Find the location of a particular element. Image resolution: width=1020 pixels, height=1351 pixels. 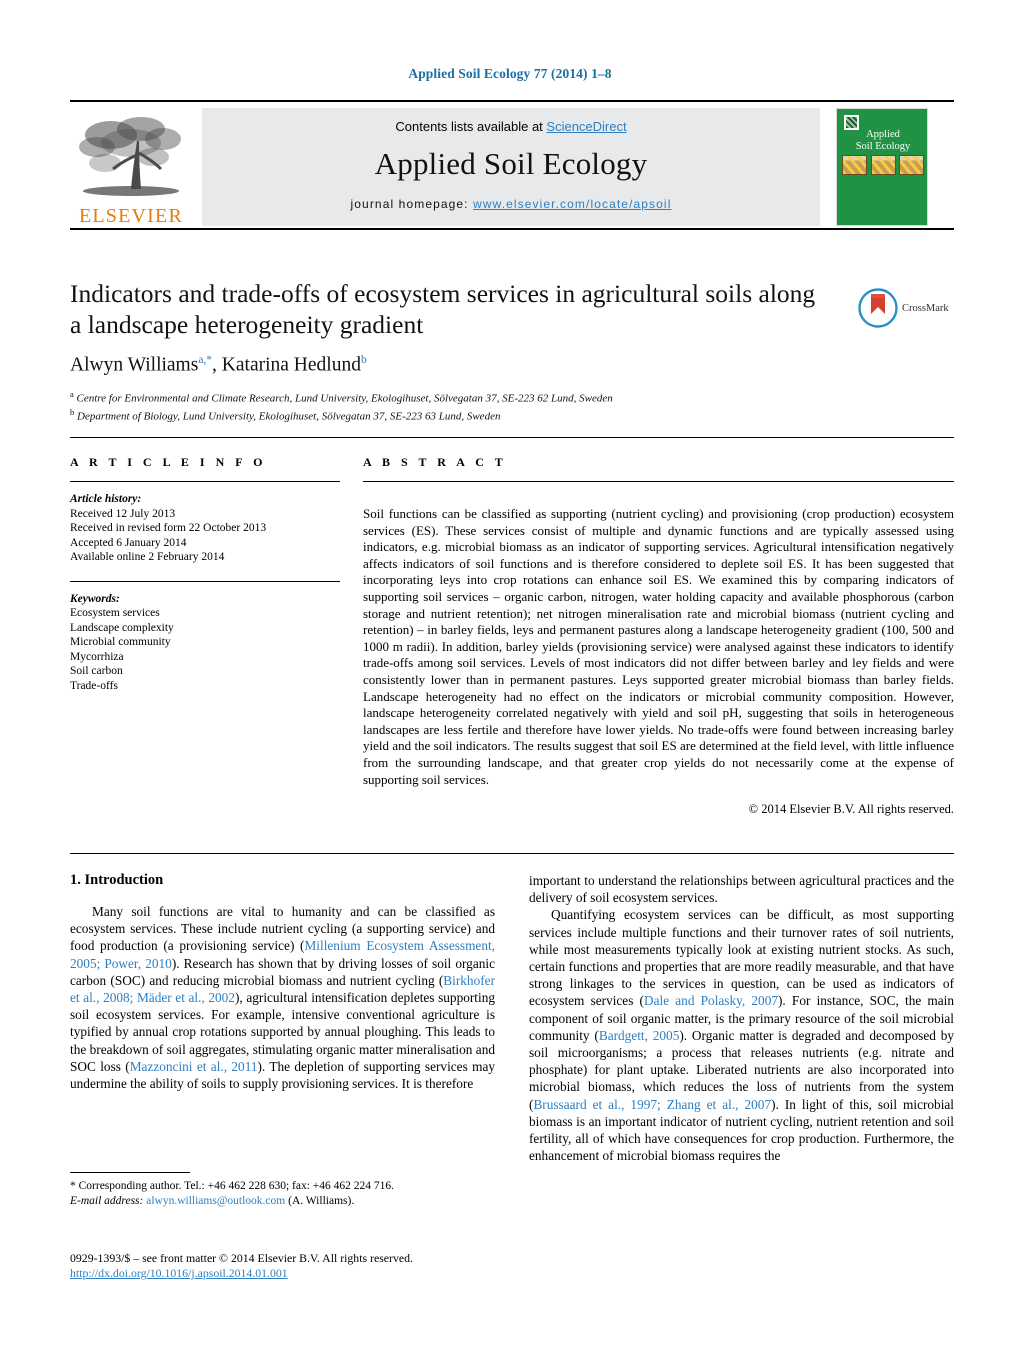

keyword-item: Ecosystem services is located at coordinates (115, 613).